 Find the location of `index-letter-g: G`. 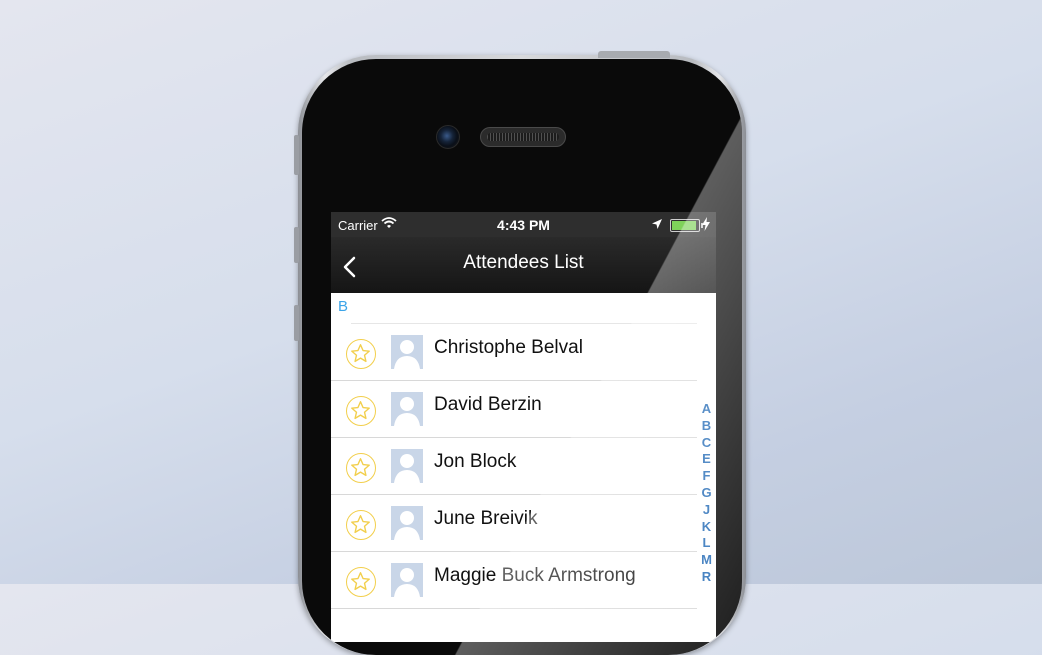

index-letter-g: G is located at coordinates (706, 493).